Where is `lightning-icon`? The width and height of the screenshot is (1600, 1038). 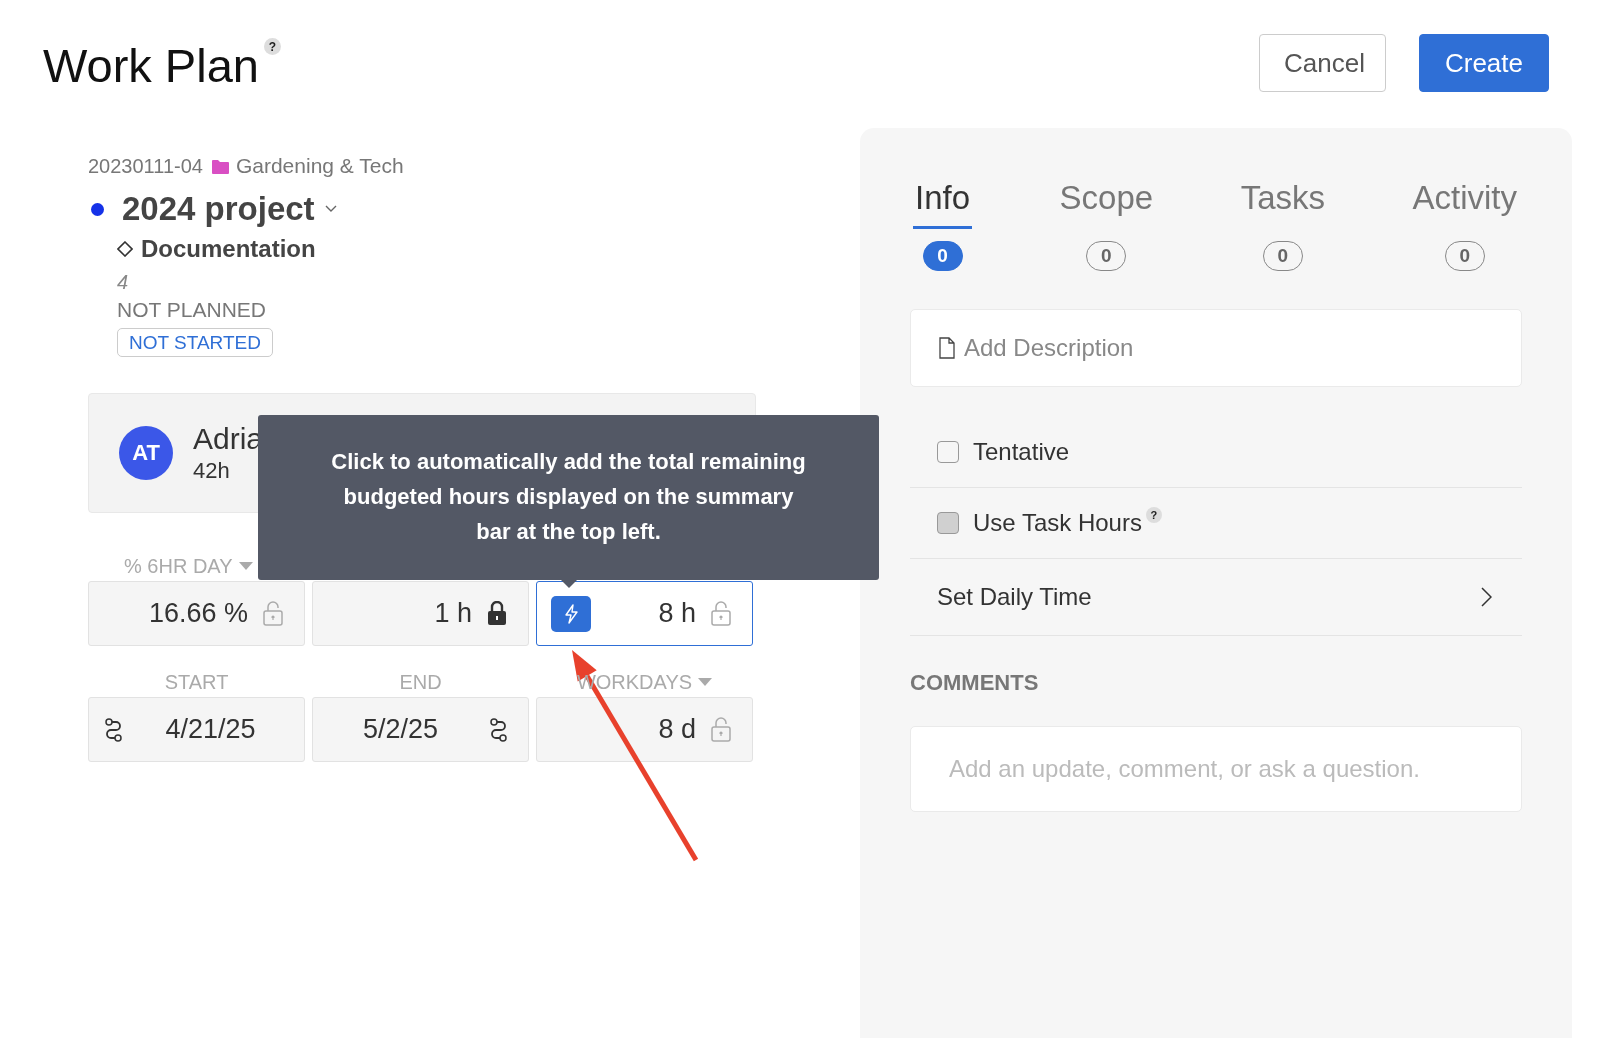 lightning-icon is located at coordinates (571, 613).